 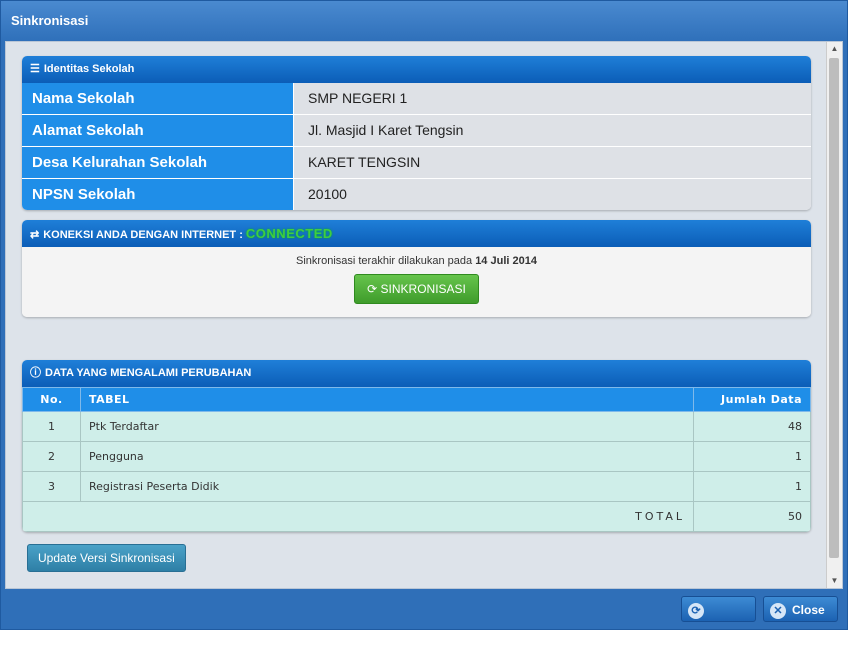 What do you see at coordinates (552, 130) in the screenshot?
I see `info-value: Jl. Masjid I Karet Tengsin` at bounding box center [552, 130].